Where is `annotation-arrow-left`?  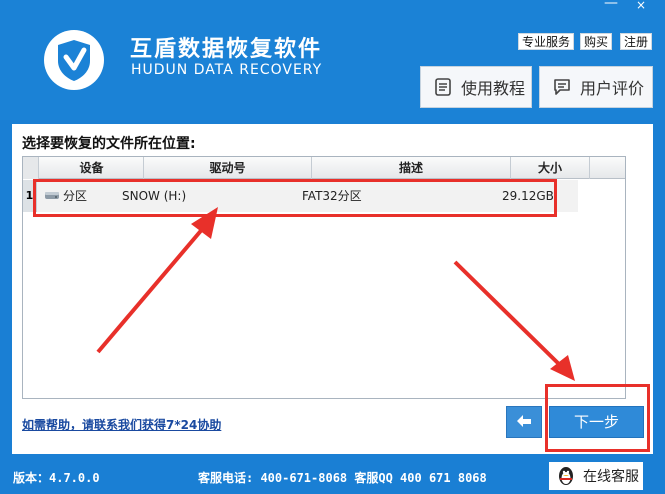 annotation-arrow-left is located at coordinates (154, 286).